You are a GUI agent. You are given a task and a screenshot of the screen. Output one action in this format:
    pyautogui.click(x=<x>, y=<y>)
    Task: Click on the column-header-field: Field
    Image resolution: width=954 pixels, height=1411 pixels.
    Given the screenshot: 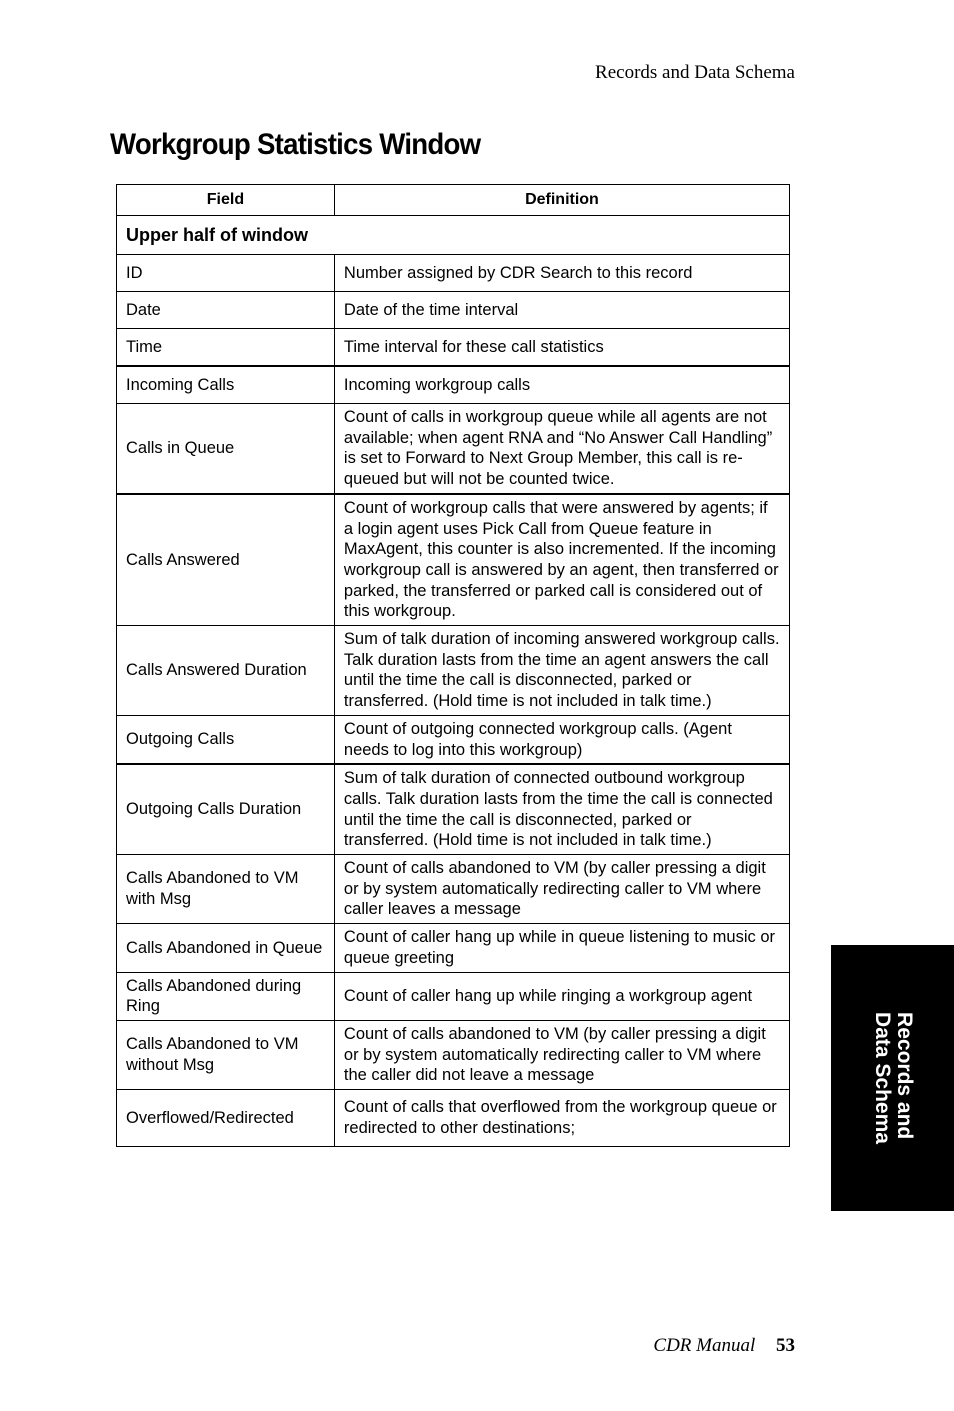 What is the action you would take?
    pyautogui.click(x=225, y=200)
    